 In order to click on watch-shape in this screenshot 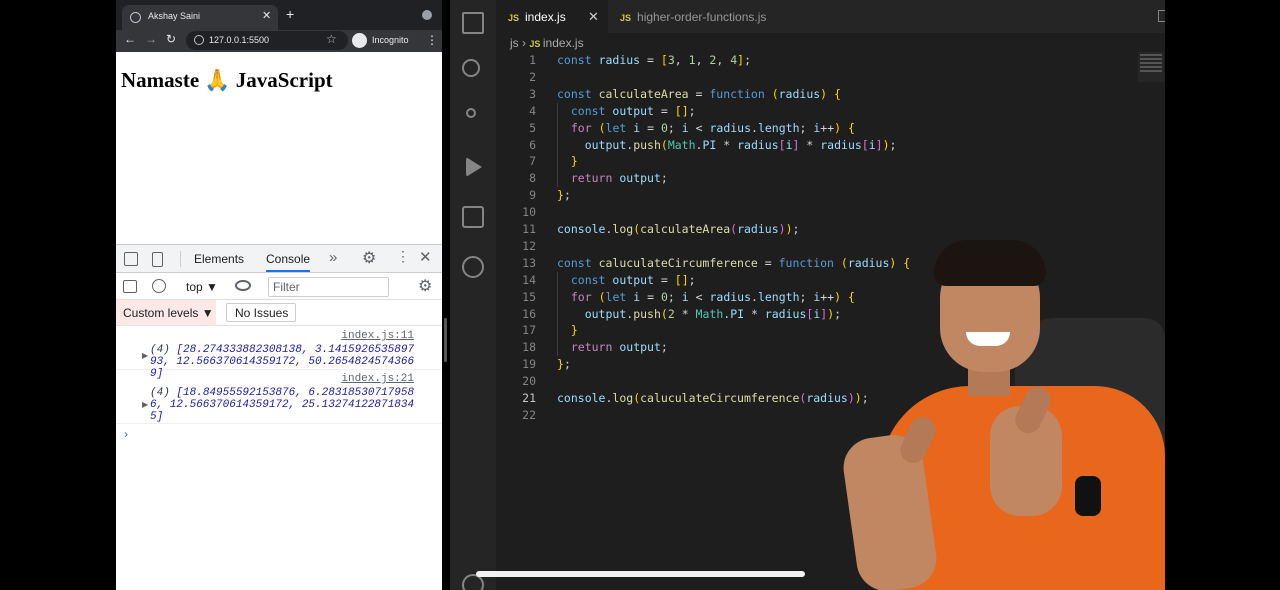, I will do `click(1088, 496)`.